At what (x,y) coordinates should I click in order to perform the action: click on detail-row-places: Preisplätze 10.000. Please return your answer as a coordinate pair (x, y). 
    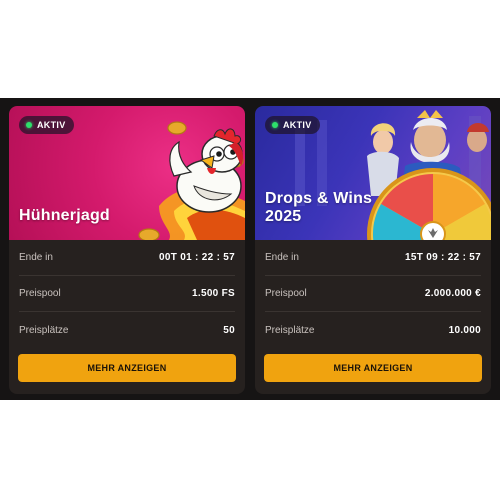
    Looking at the image, I should click on (373, 330).